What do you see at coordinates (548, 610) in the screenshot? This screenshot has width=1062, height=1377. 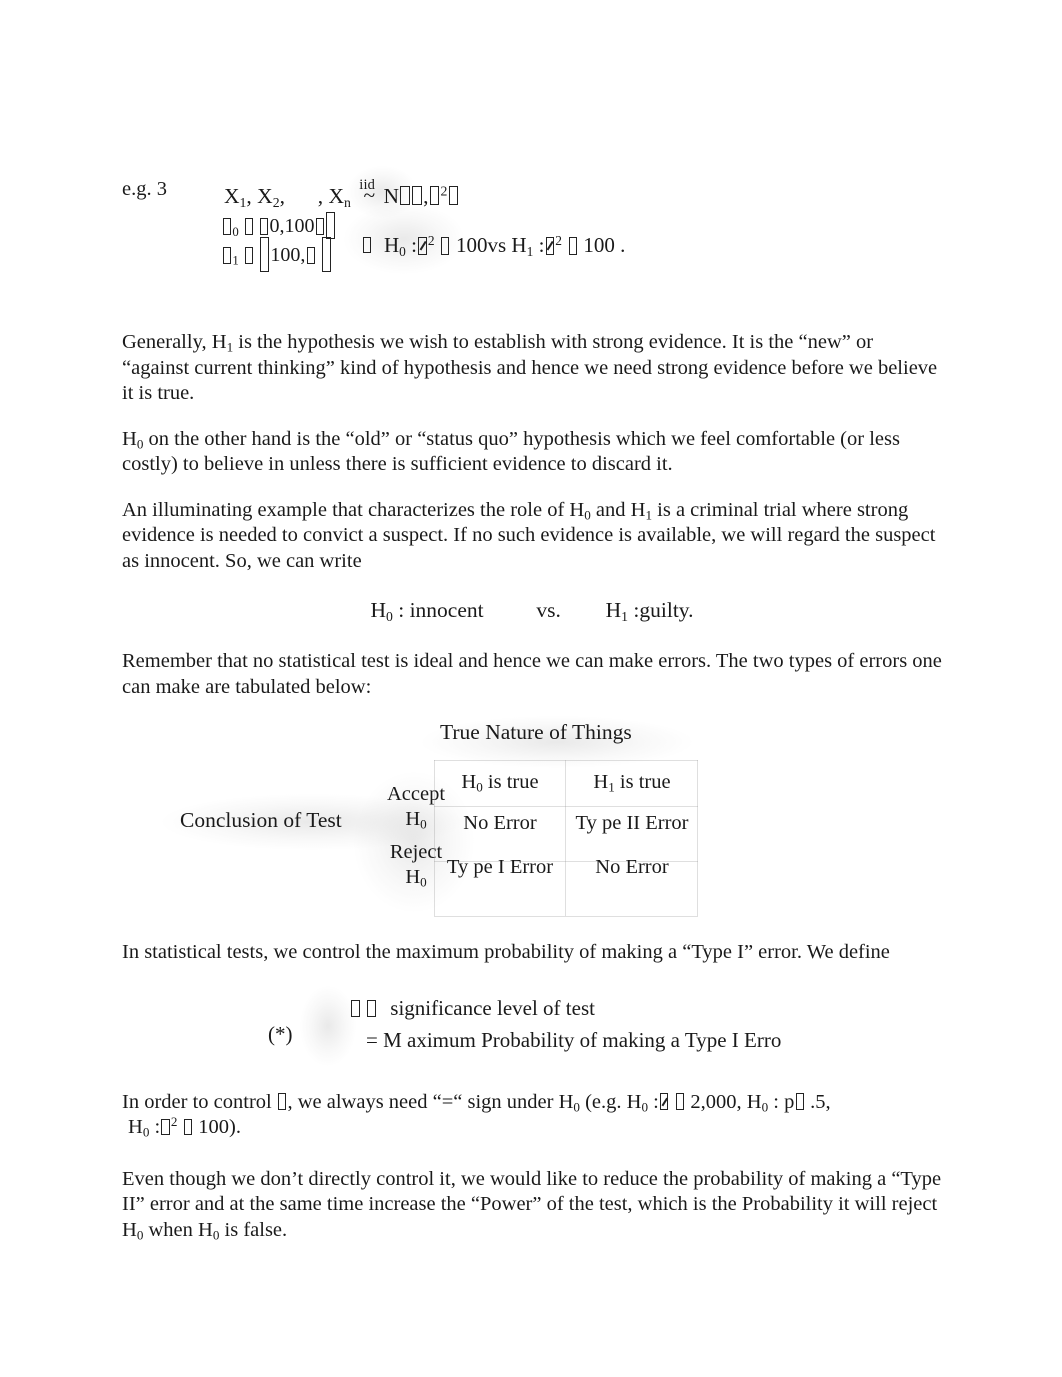 I see `vs-label: vs.` at bounding box center [548, 610].